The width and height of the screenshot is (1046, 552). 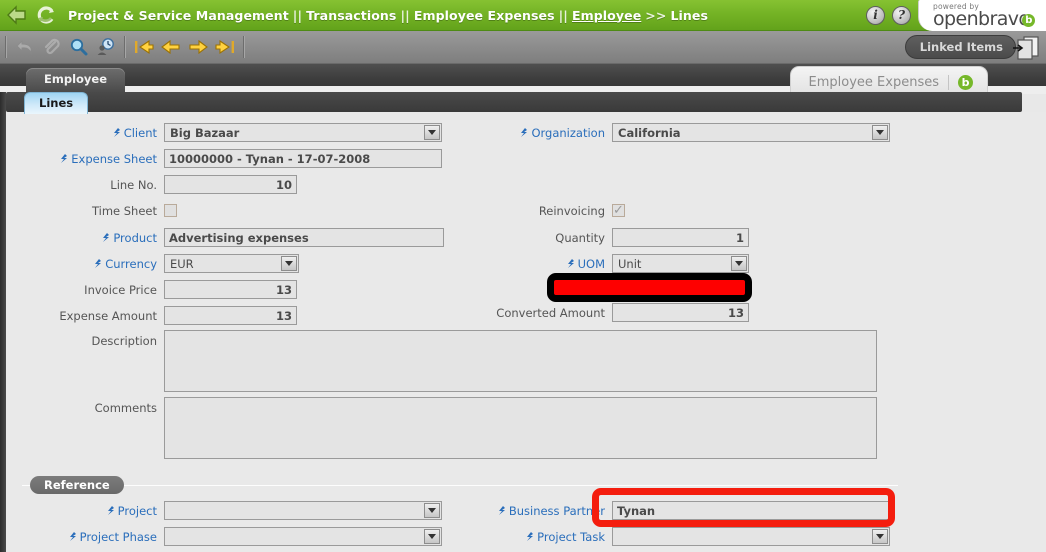 I want to click on field-label: Converted Amount, so click(x=553, y=313).